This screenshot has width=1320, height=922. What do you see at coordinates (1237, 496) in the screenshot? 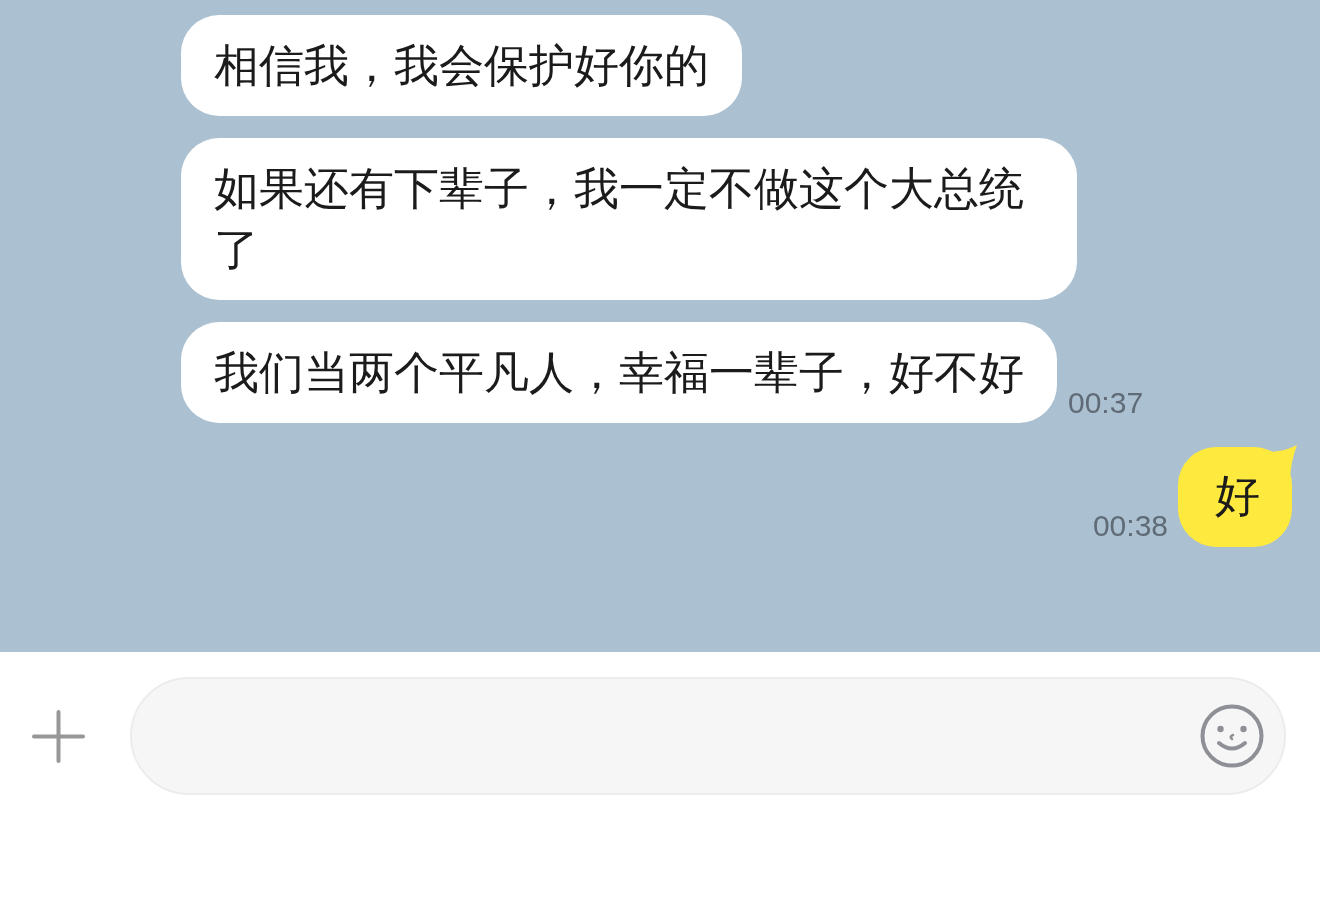
I see `message-bubble: 好` at bounding box center [1237, 496].